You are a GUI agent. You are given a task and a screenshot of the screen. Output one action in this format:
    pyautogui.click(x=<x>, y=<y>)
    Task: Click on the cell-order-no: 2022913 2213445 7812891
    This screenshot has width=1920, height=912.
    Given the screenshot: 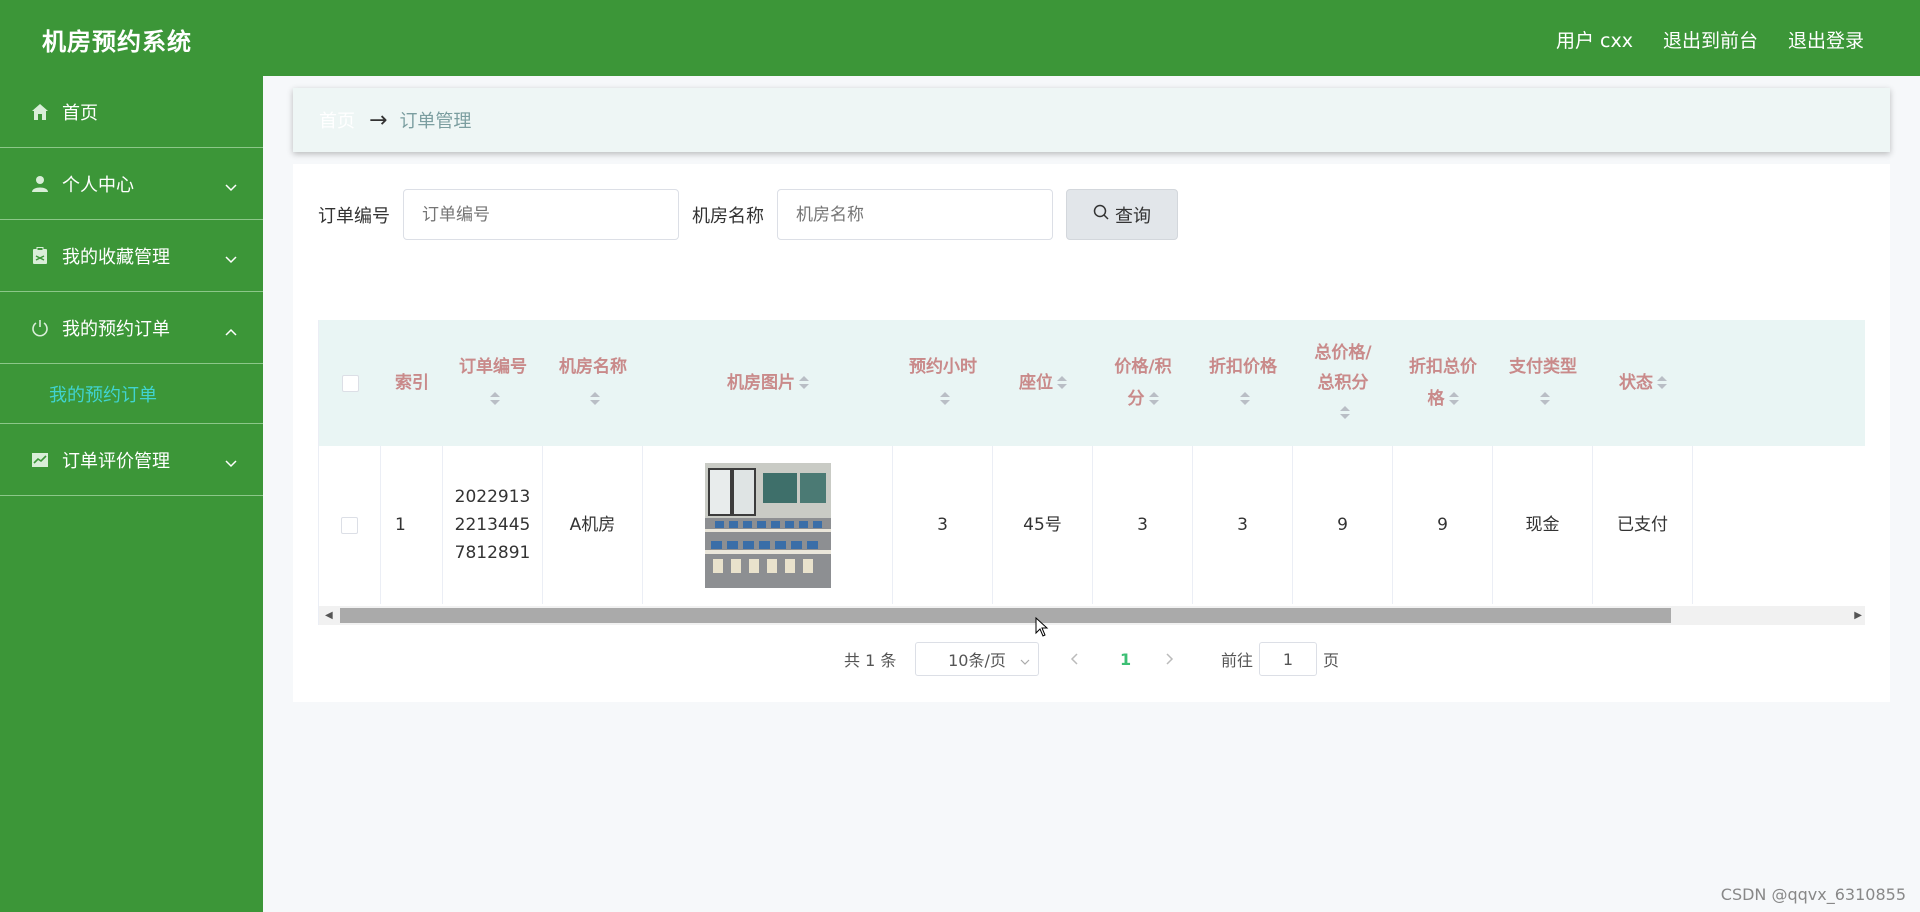 What is the action you would take?
    pyautogui.click(x=493, y=525)
    